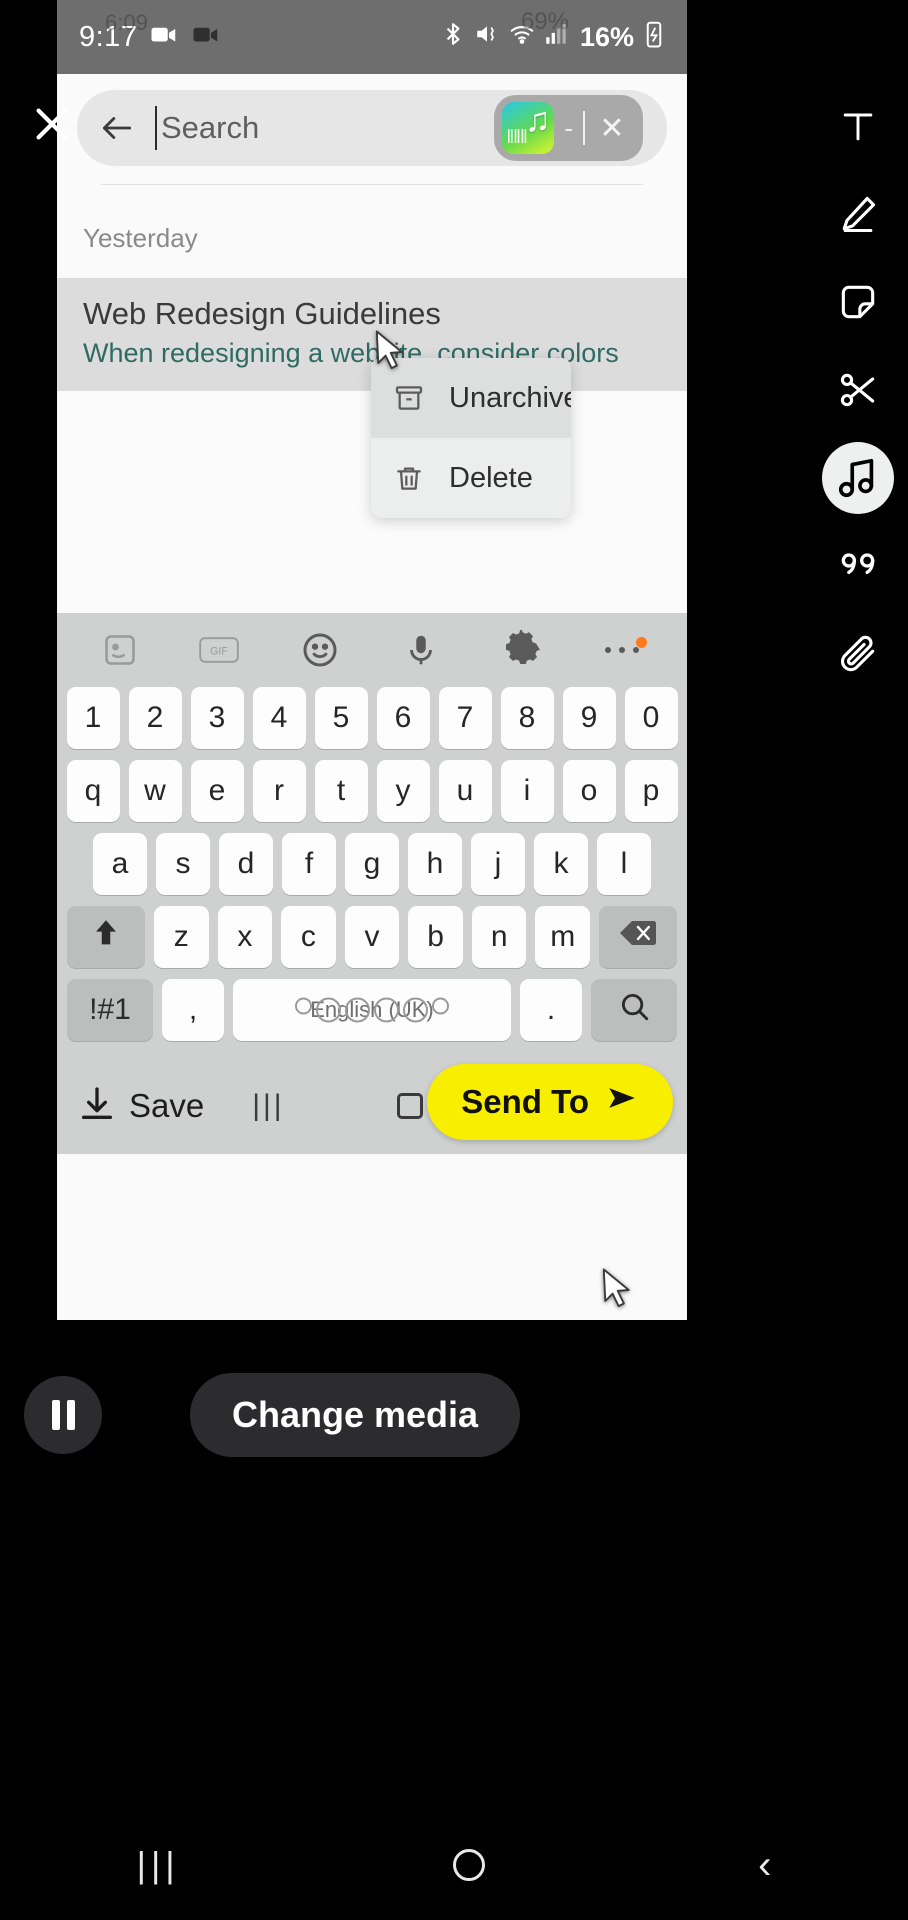 The height and width of the screenshot is (1920, 908). What do you see at coordinates (537, 120) in the screenshot?
I see `chip-note-glyph: ♫` at bounding box center [537, 120].